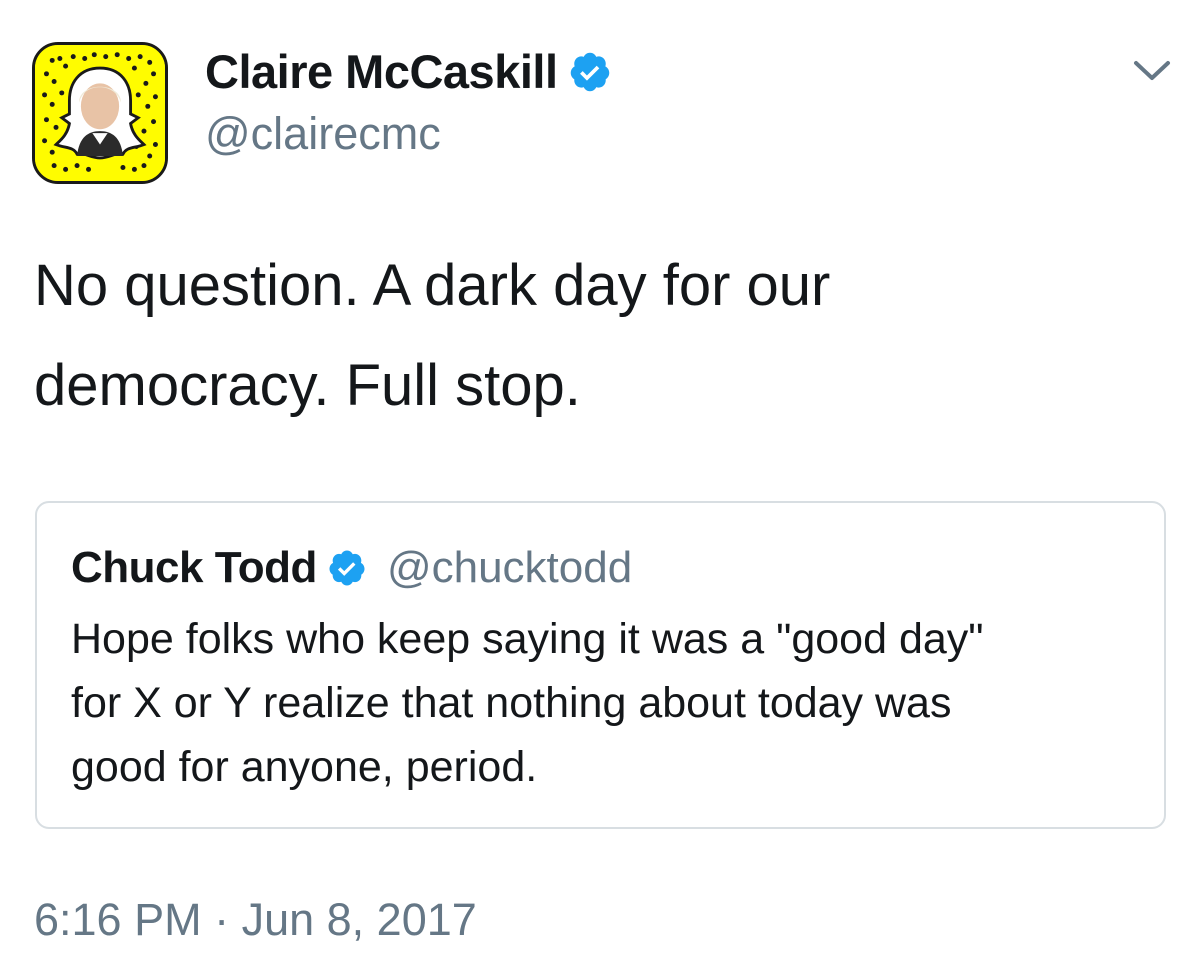 The height and width of the screenshot is (979, 1200). Describe the element at coordinates (432, 285) in the screenshot. I see `tweet-text-line: No question. A dark day for our` at that location.